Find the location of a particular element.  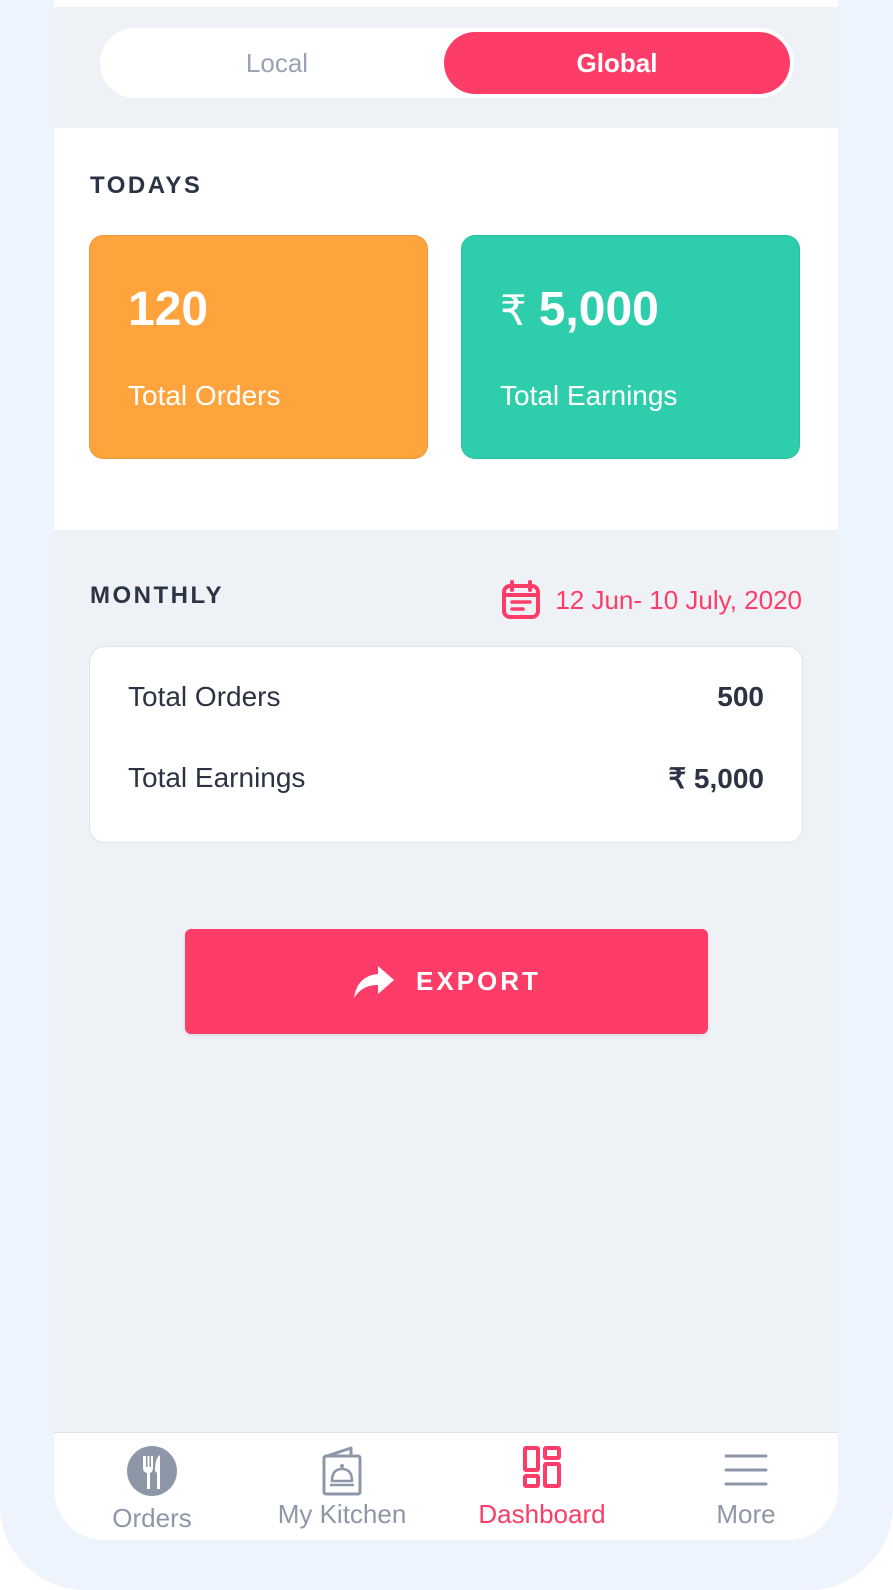

today-earnings-label: Total Earnings is located at coordinates (589, 395).